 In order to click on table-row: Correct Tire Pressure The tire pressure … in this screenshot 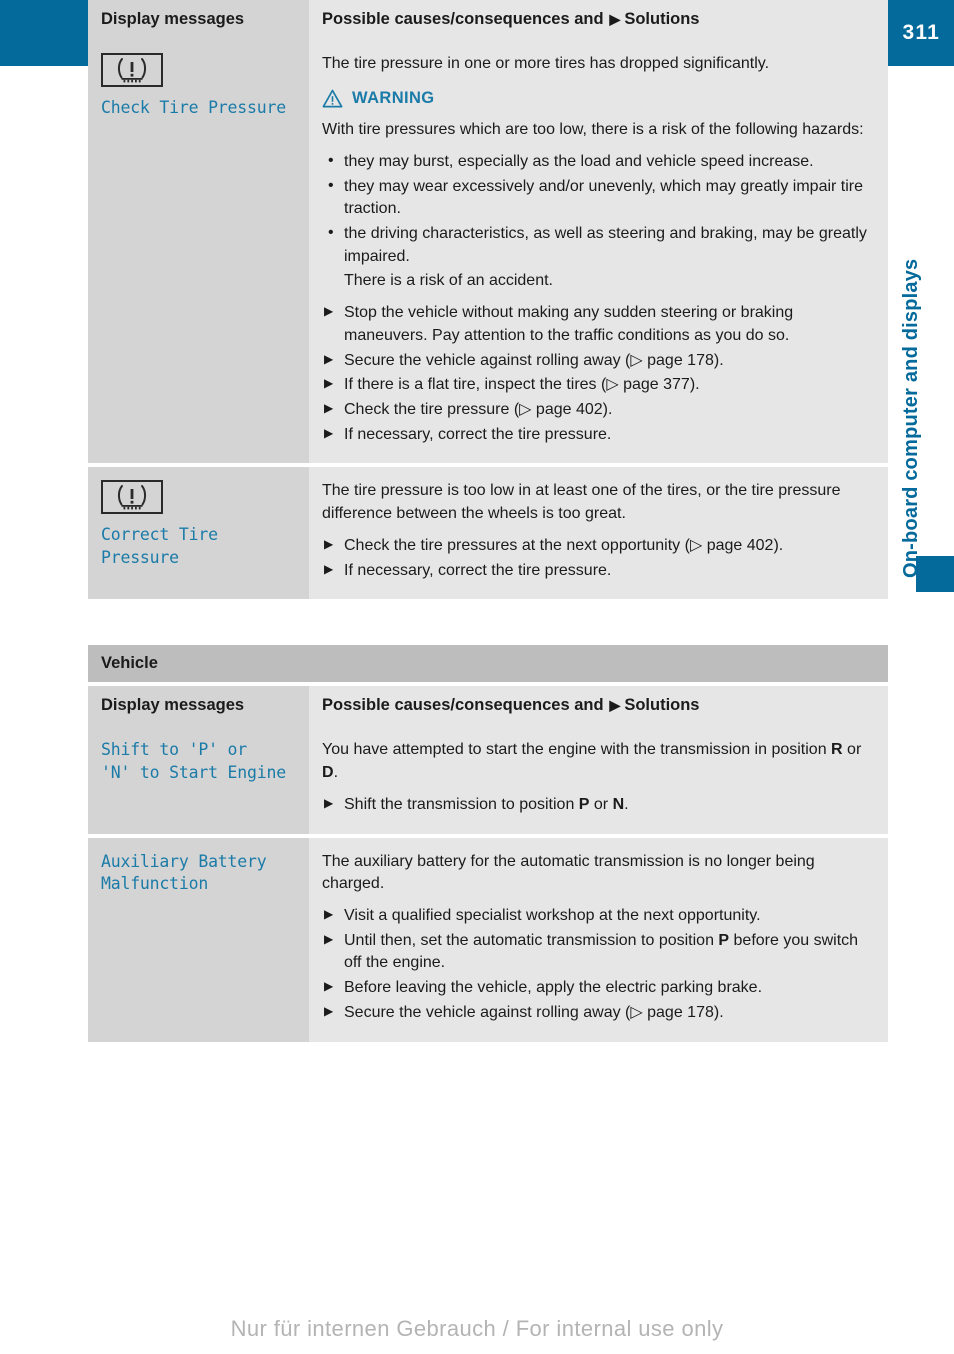, I will do `click(488, 533)`.